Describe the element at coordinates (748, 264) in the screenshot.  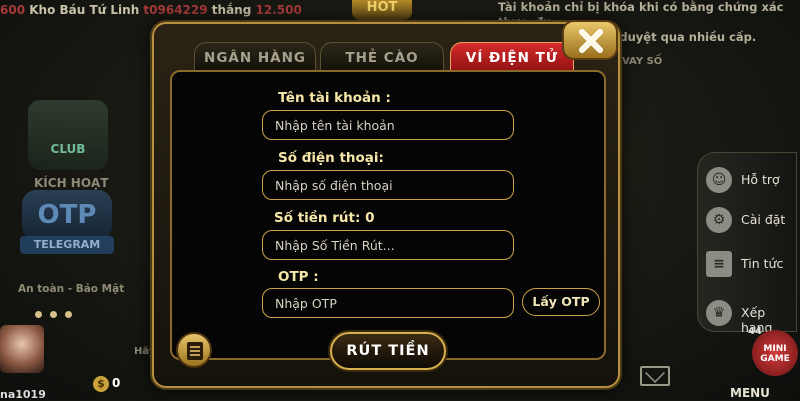
I see `menu-item-news: ≡ Tin tức` at that location.